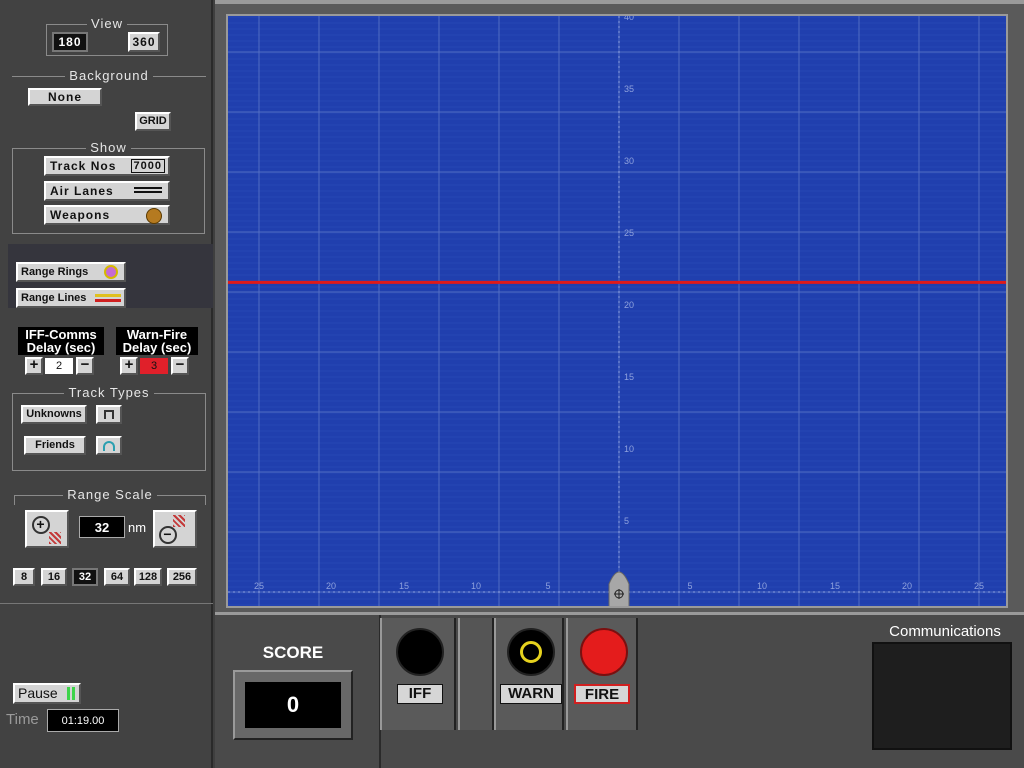 Image resolution: width=1024 pixels, height=768 pixels. I want to click on track-nos-button: Track Nos 7000, so click(107, 166).